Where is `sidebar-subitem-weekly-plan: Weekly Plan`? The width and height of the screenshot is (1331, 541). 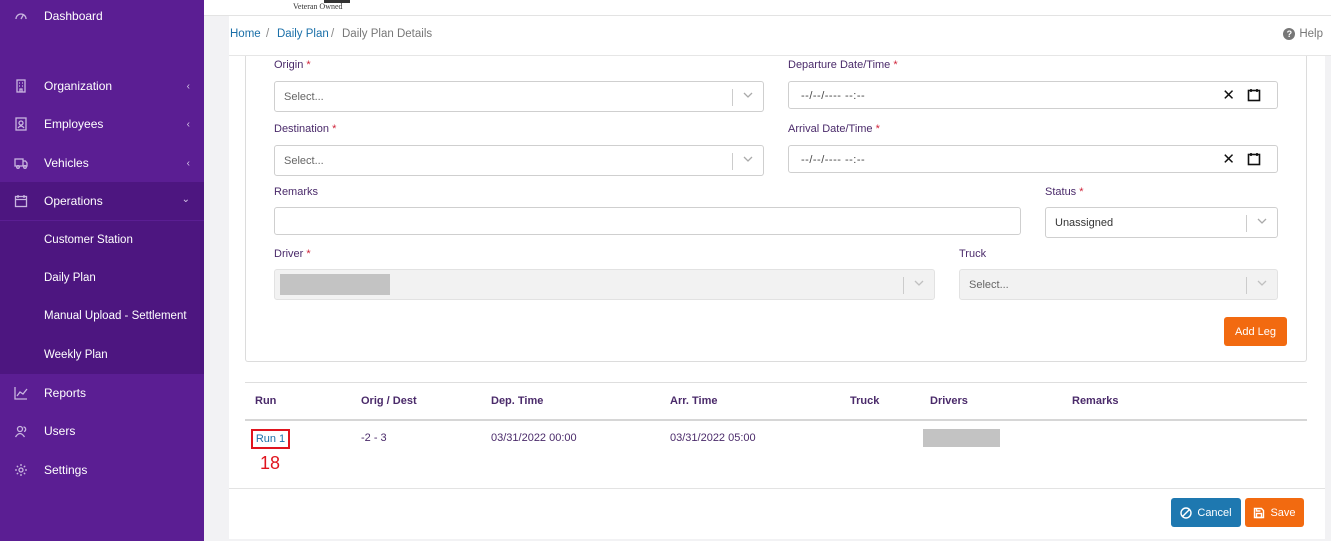
sidebar-subitem-weekly-plan: Weekly Plan is located at coordinates (76, 355).